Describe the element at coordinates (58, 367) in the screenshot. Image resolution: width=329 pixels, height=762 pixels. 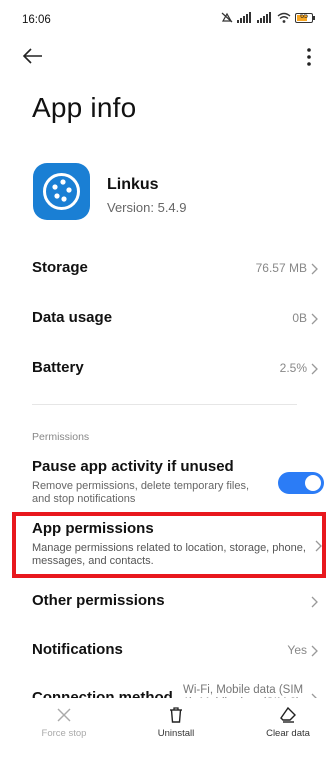
I see `battery-label: Battery` at that location.